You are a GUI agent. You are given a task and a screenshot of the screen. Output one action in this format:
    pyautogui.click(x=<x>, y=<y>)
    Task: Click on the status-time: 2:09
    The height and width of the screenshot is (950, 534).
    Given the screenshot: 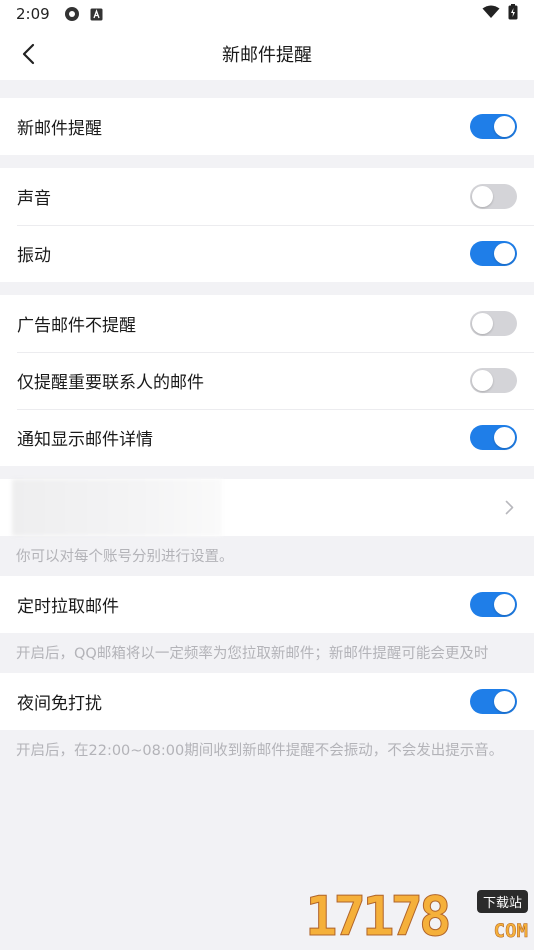 What is the action you would take?
    pyautogui.click(x=33, y=14)
    